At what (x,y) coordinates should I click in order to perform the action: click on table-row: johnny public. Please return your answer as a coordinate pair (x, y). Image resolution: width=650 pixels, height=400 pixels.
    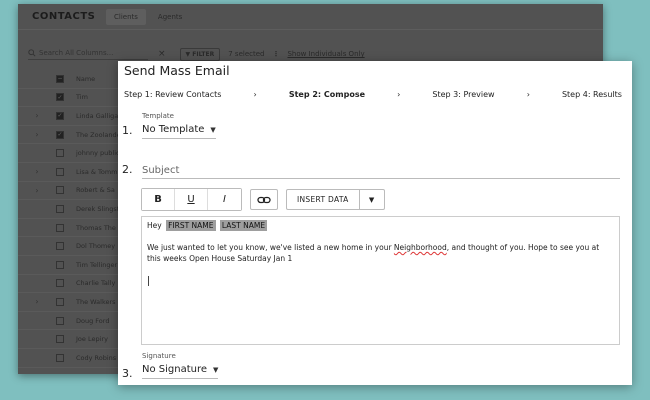
    Looking at the image, I should click on (73, 153).